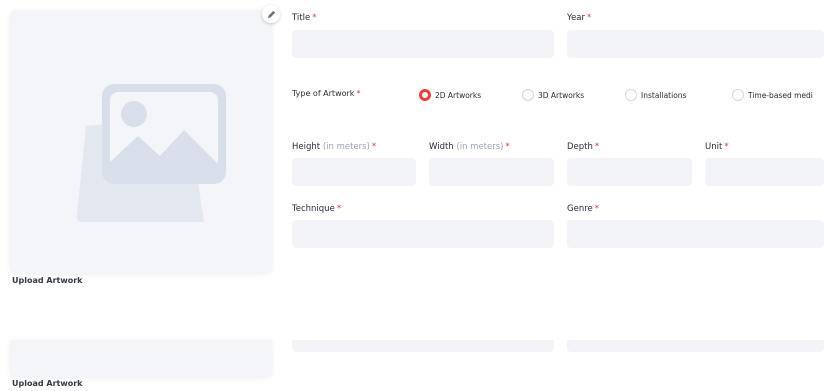 The image size is (824, 391). I want to click on radio-2d-artworks: 2D Artworks, so click(450, 95).